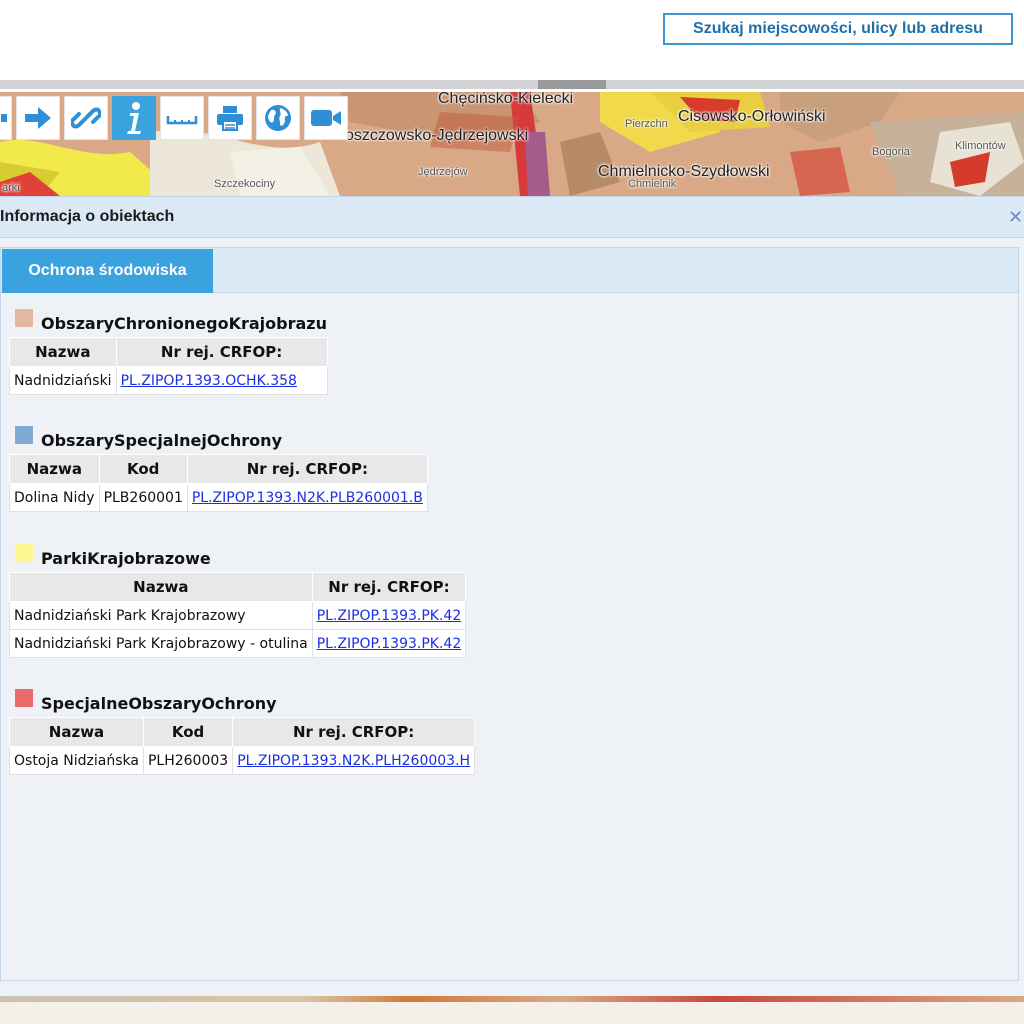  I want to click on link-button, so click(86, 118).